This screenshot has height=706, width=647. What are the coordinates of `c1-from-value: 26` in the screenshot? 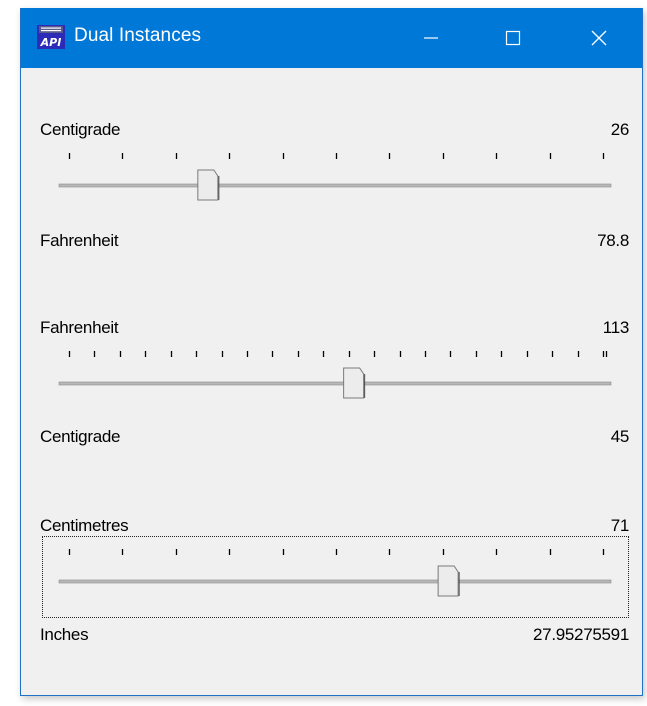 It's located at (620, 129).